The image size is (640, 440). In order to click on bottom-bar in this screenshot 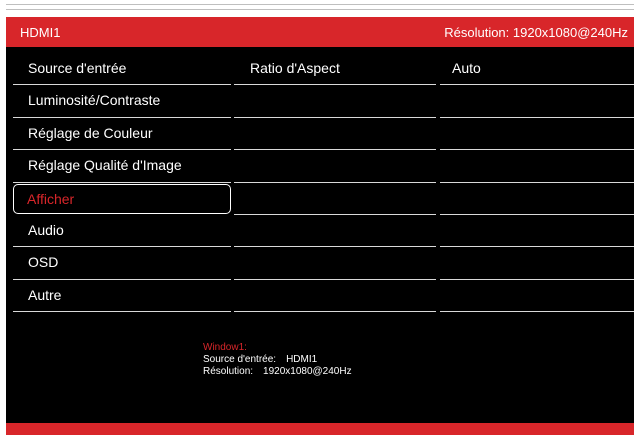, I will do `click(320, 429)`.